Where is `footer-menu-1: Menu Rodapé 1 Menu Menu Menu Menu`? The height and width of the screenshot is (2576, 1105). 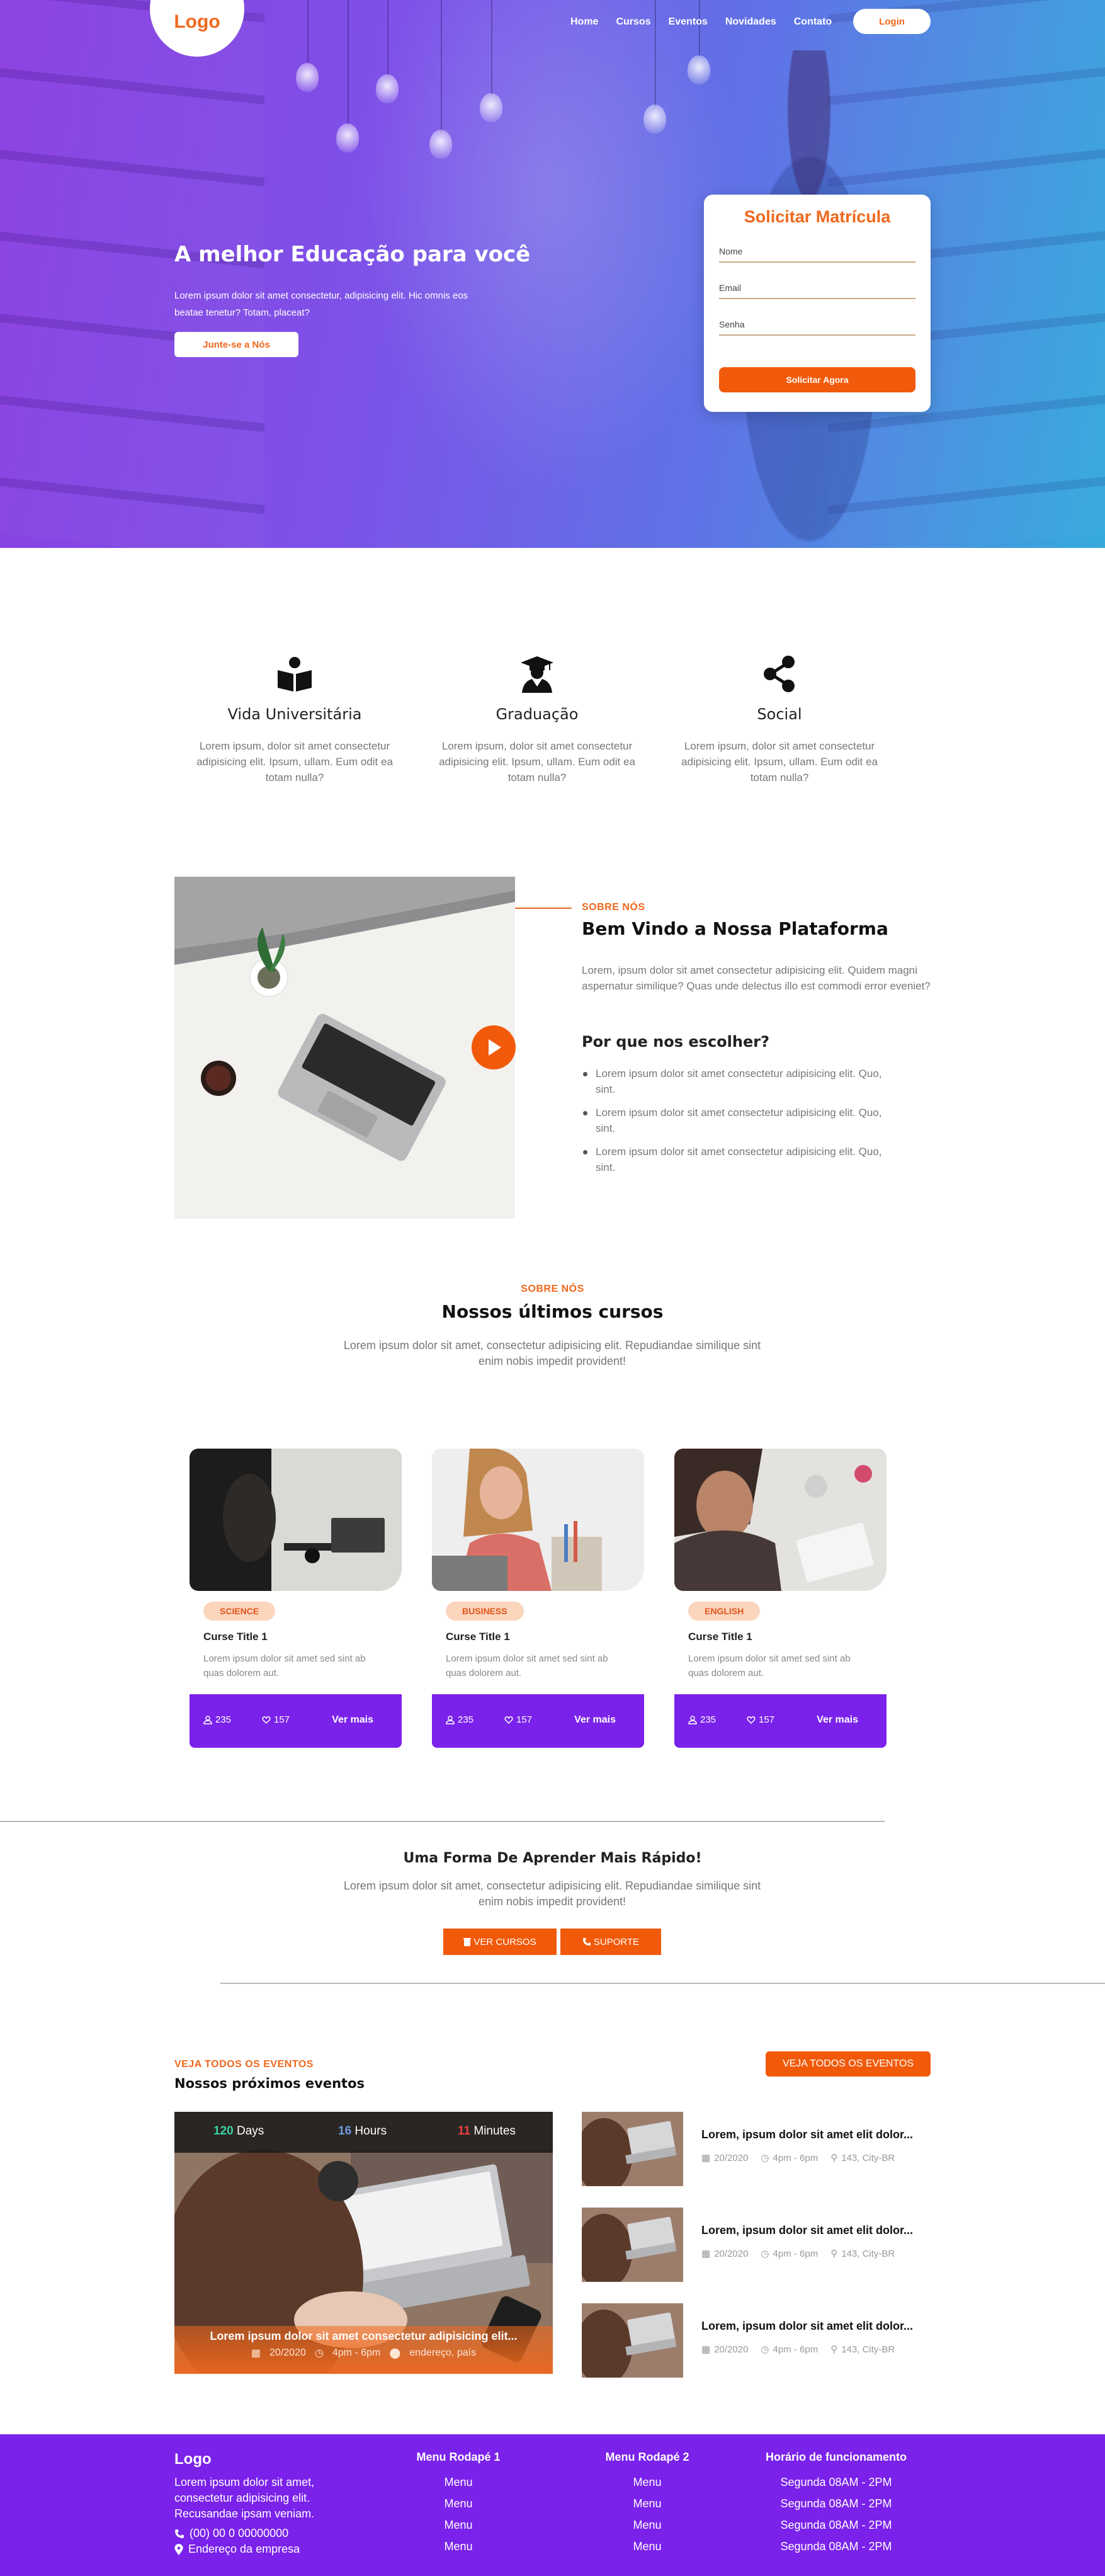
footer-menu-1: Menu Rodapé 1 Menu Menu Menu Menu is located at coordinates (458, 2504).